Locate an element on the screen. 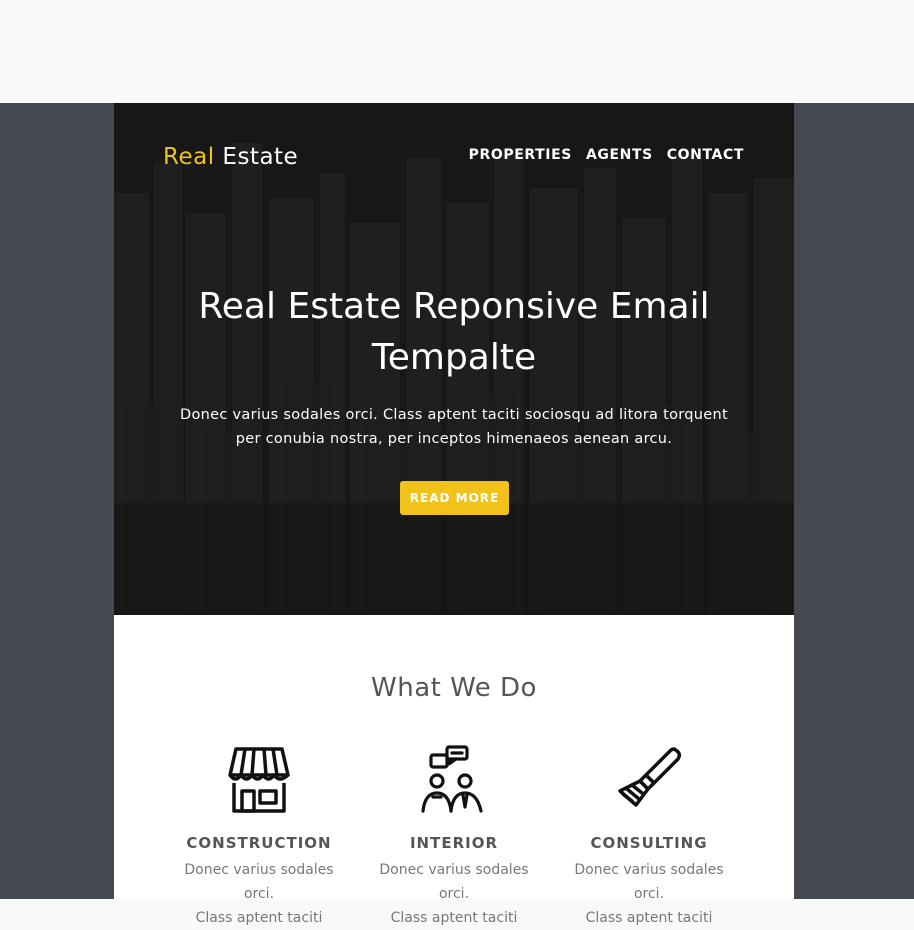  logo-accent-text: Real is located at coordinates (189, 157).